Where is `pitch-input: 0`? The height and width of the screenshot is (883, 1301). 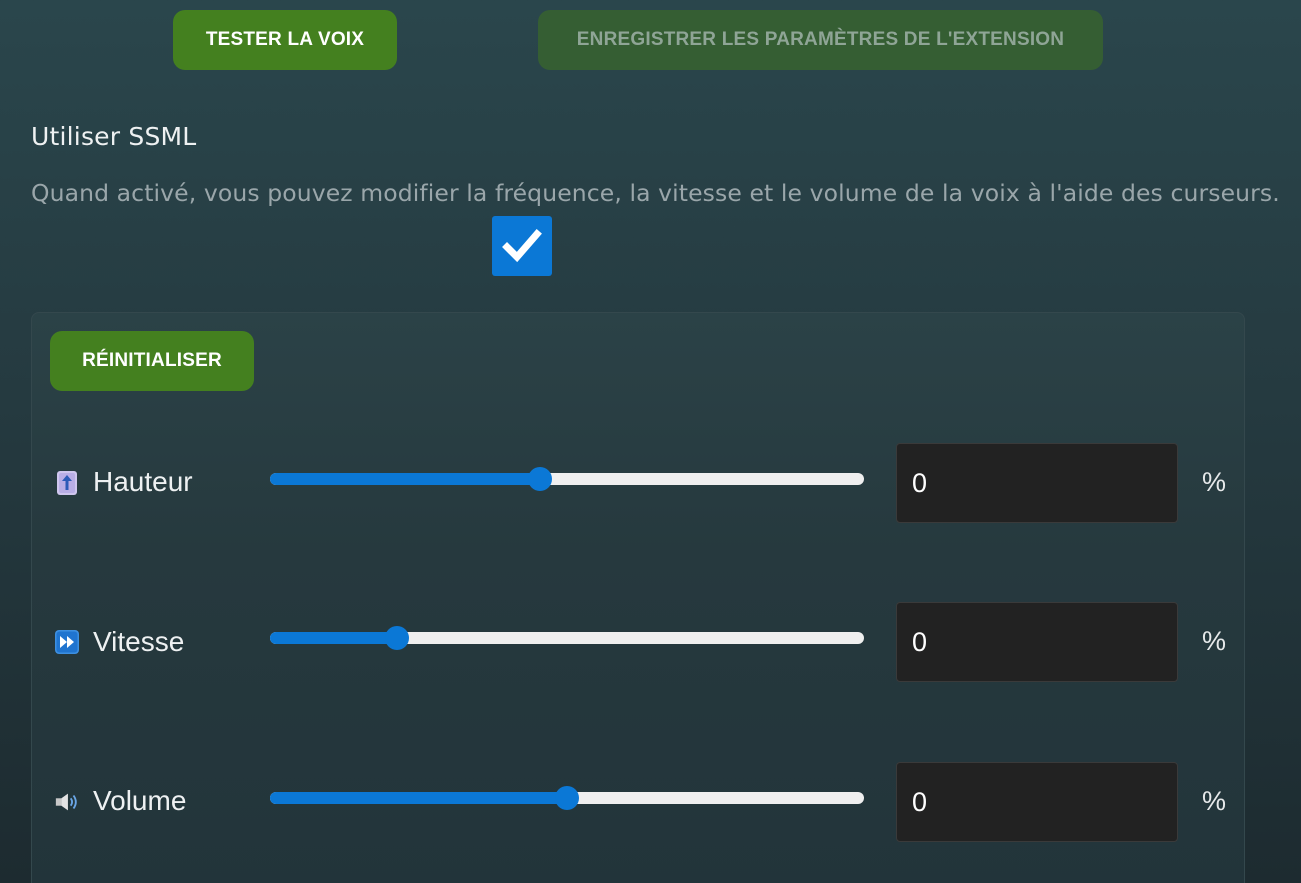
pitch-input: 0 is located at coordinates (1037, 483).